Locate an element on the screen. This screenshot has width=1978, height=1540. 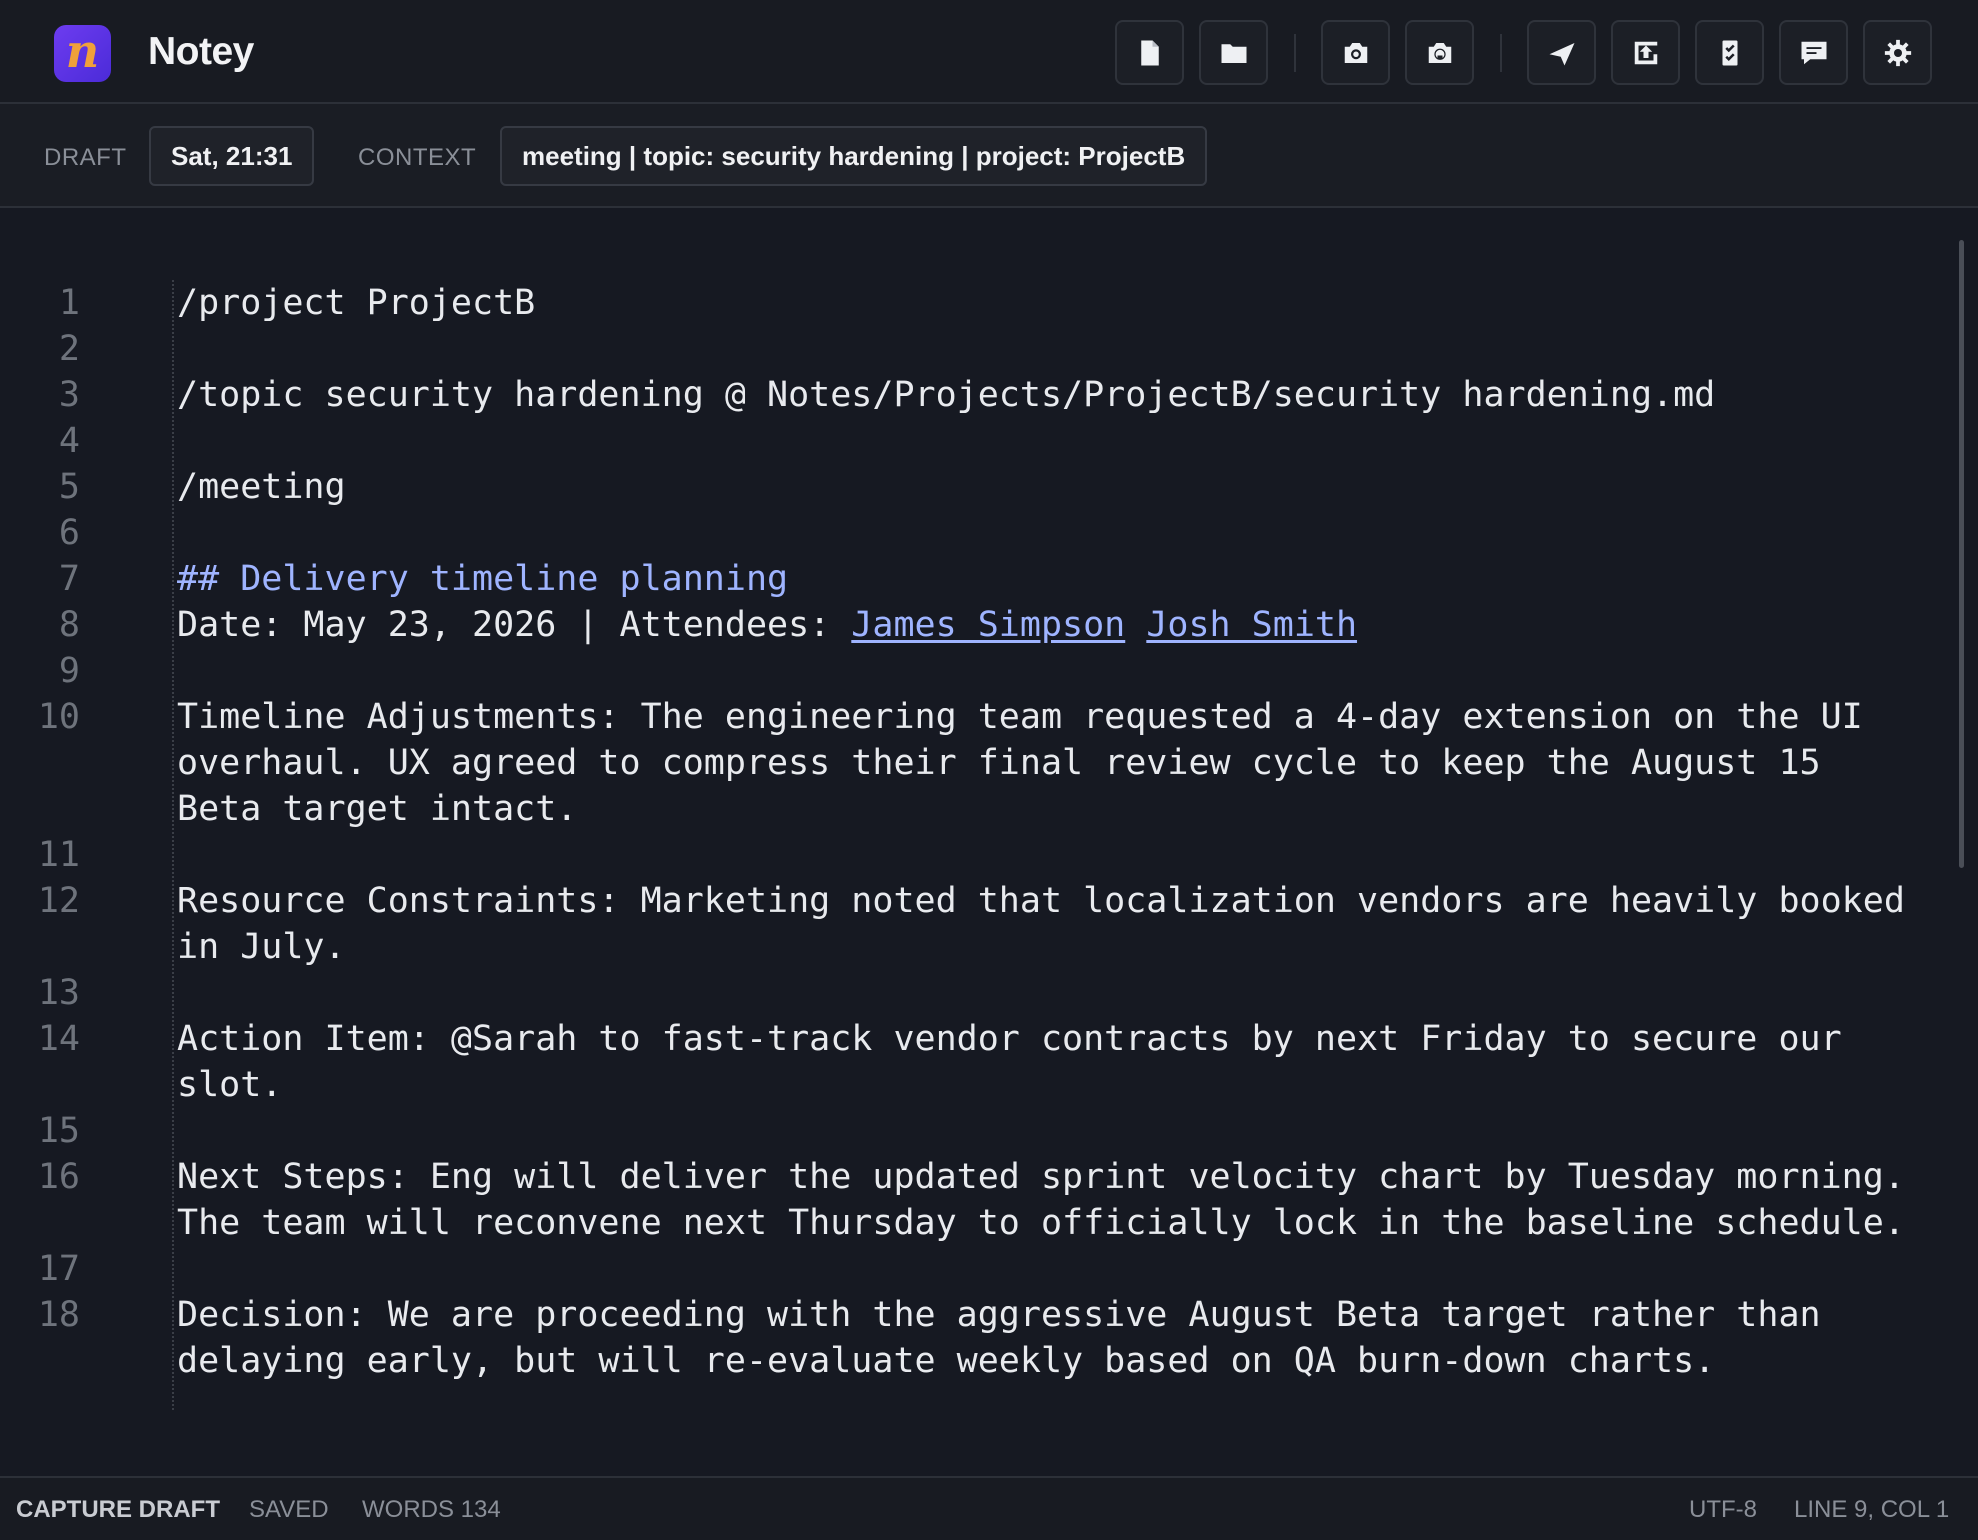
upload-icon is located at coordinates (1645, 52).